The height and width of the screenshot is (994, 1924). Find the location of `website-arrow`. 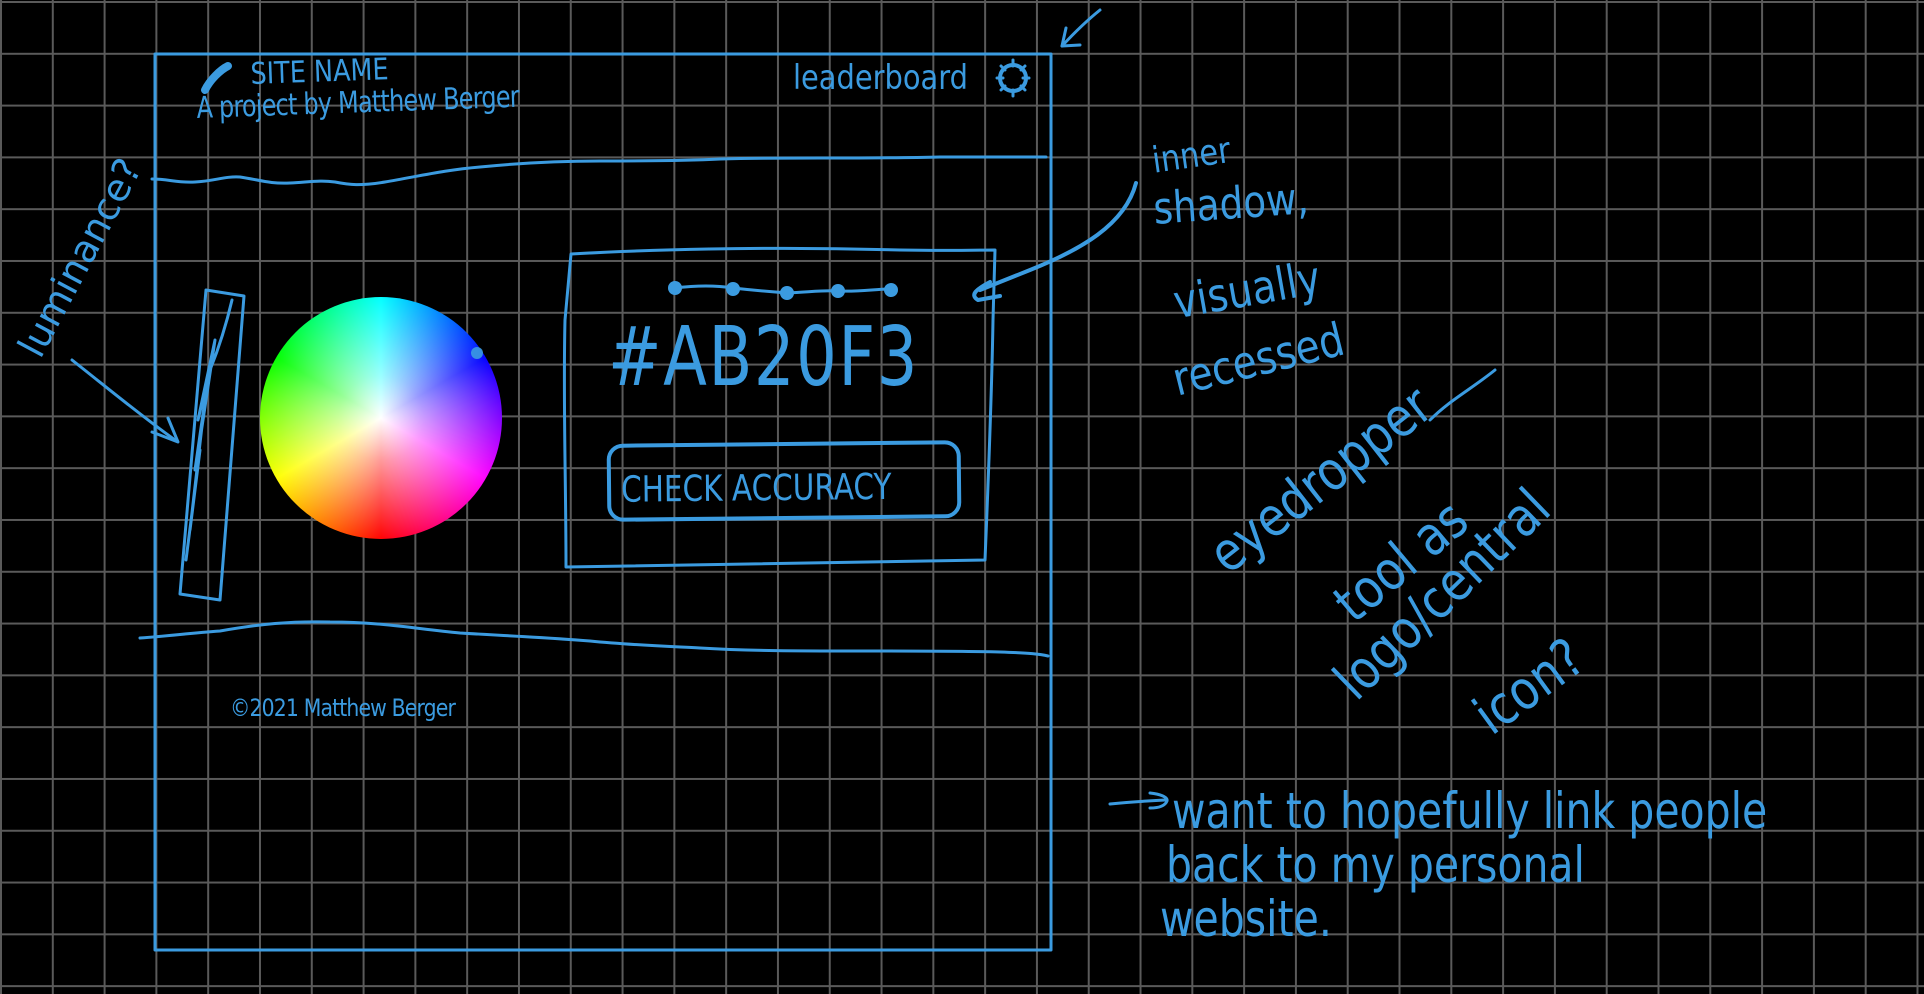

website-arrow is located at coordinates (1137, 802).